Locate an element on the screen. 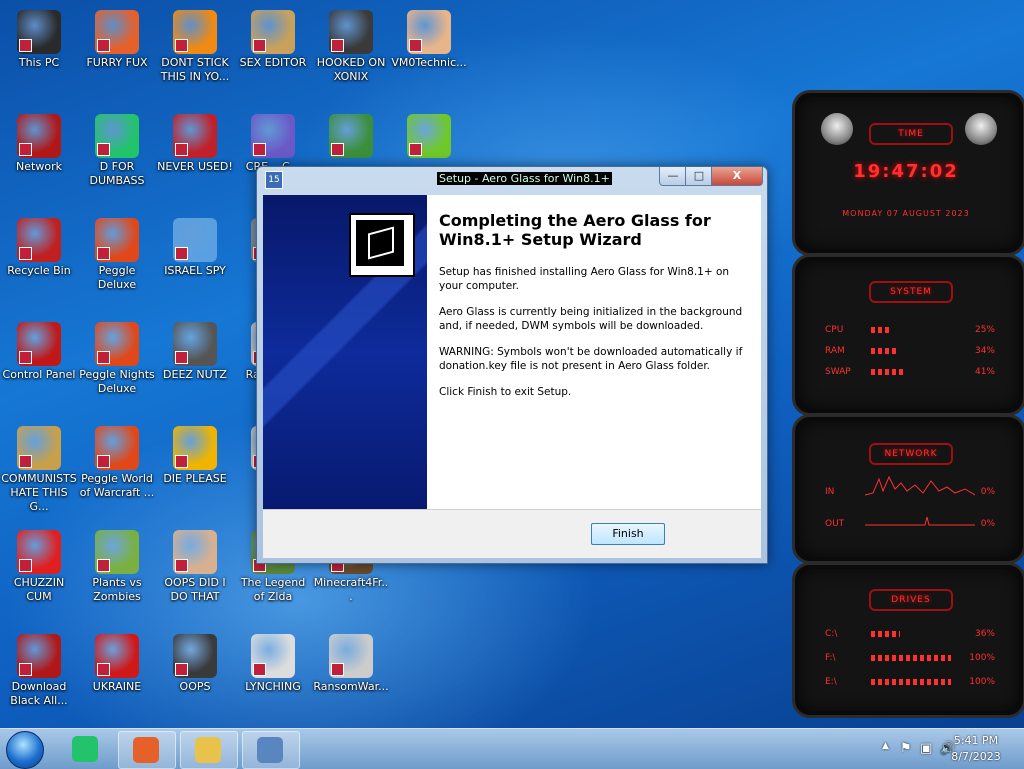  network-out-label: OUT is located at coordinates (835, 524).